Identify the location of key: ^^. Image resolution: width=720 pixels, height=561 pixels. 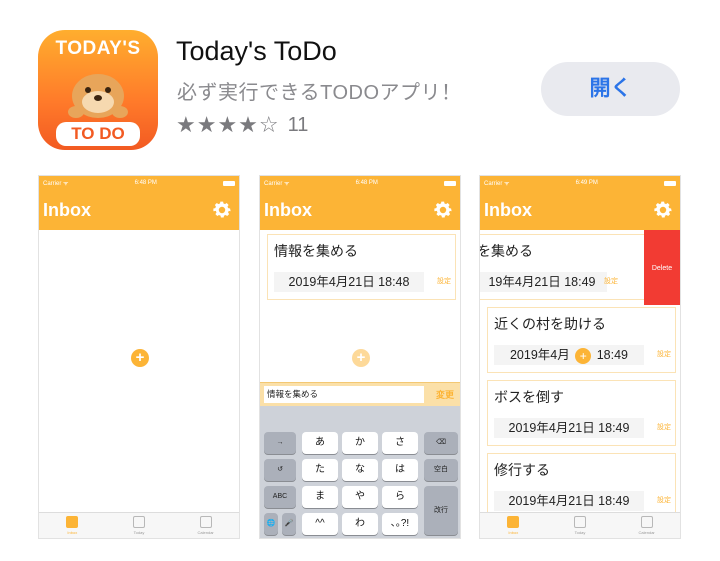
(320, 524).